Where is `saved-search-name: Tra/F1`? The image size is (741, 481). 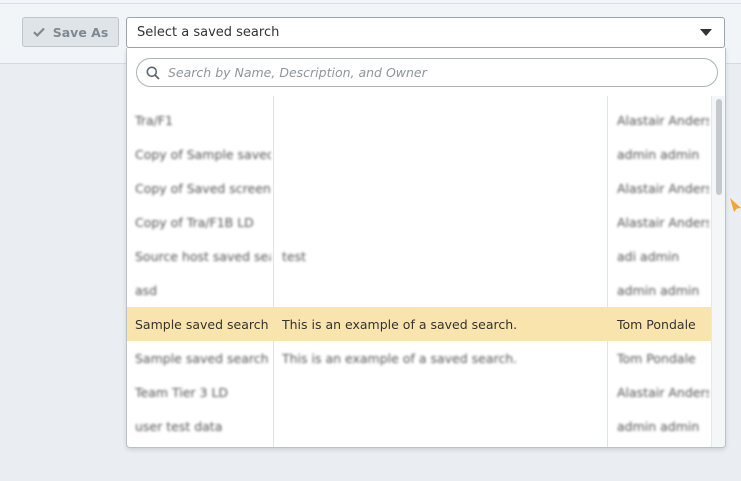
saved-search-name: Tra/F1 is located at coordinates (154, 120).